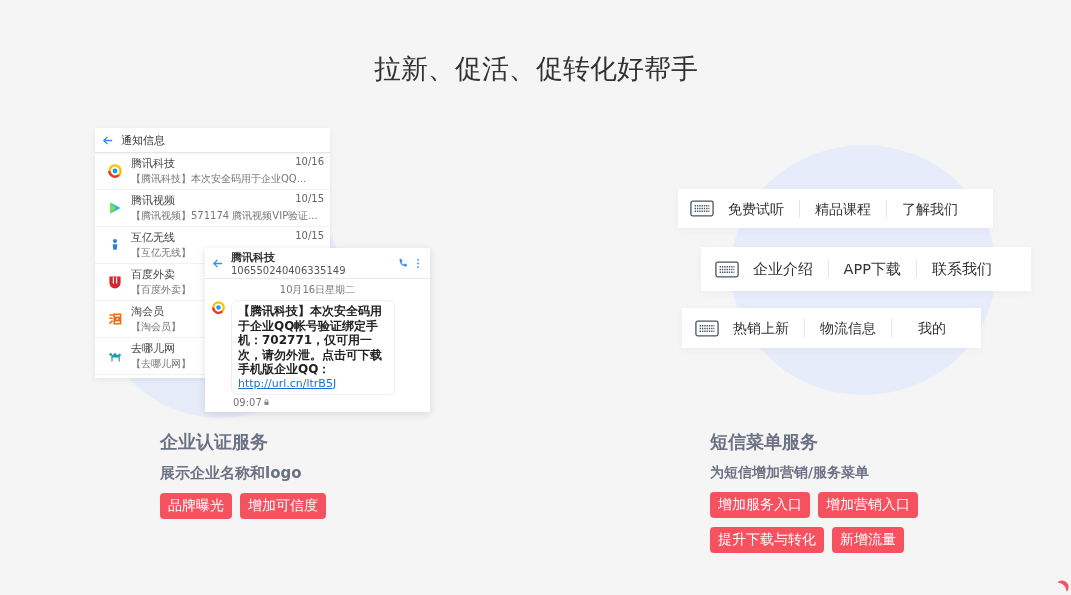 The height and width of the screenshot is (595, 1071). What do you see at coordinates (760, 505) in the screenshot?
I see `feature-tag: 增加服务入口` at bounding box center [760, 505].